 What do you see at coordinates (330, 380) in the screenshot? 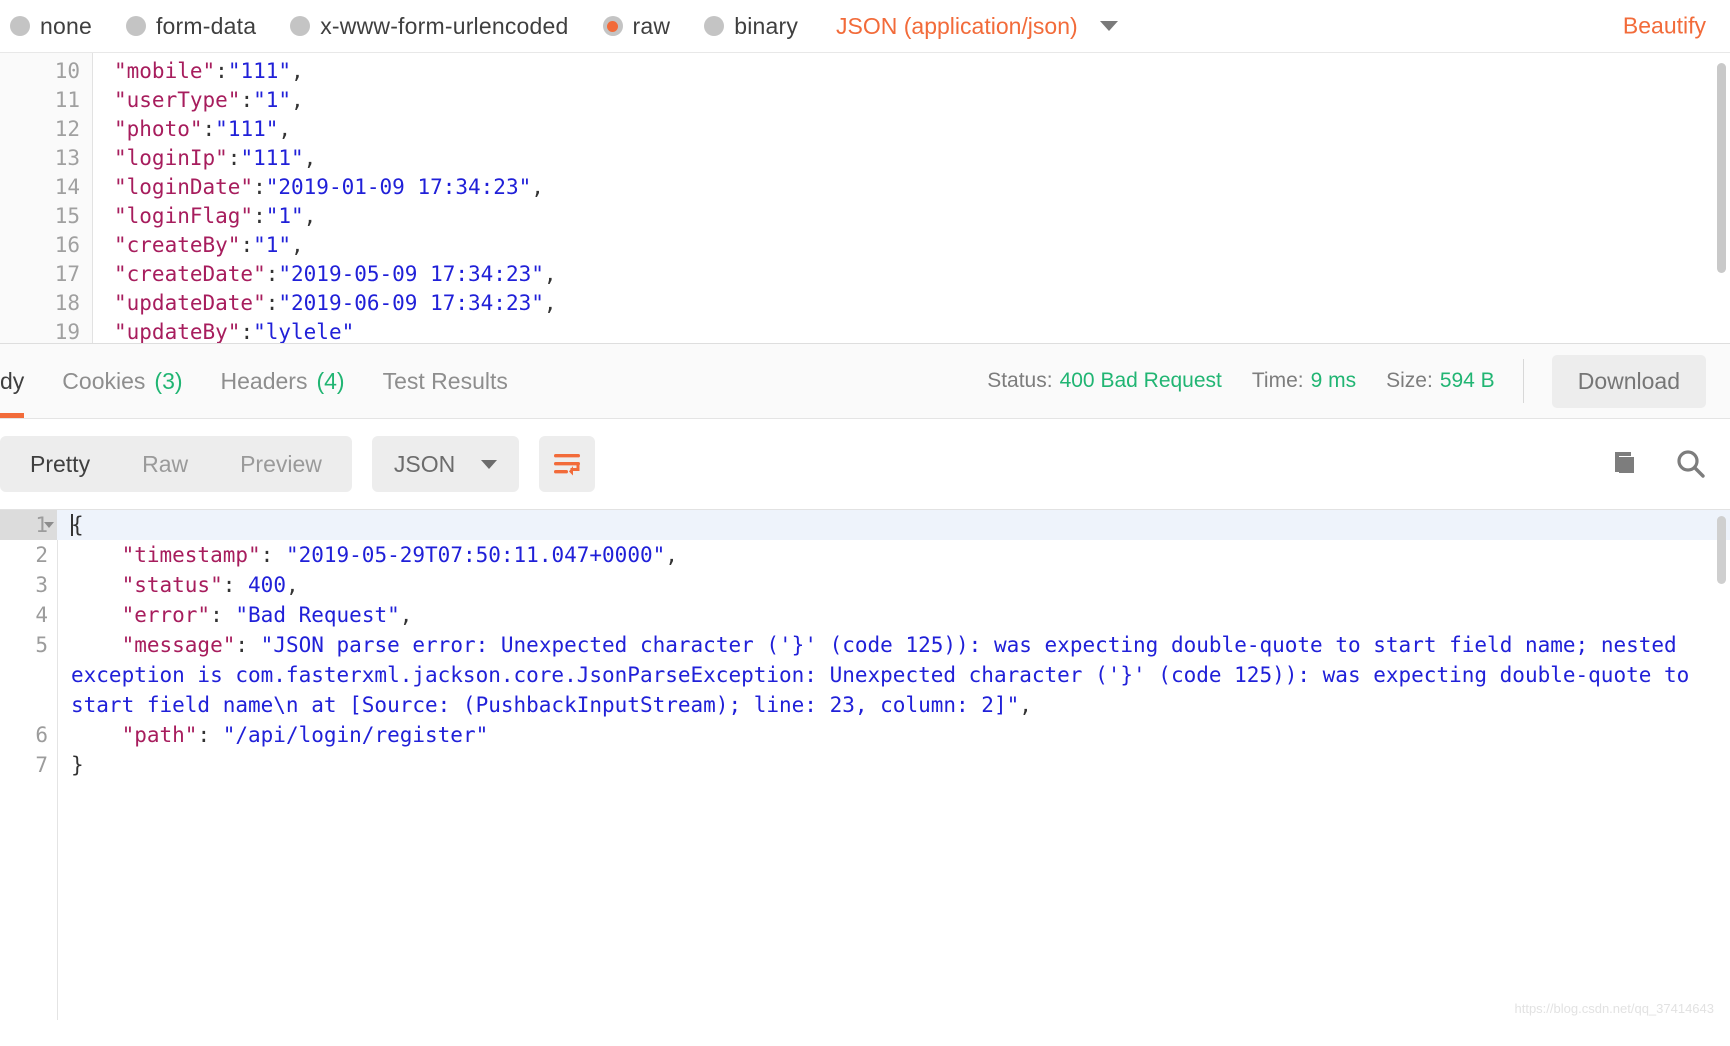
I see `tab-count: (4)` at bounding box center [330, 380].